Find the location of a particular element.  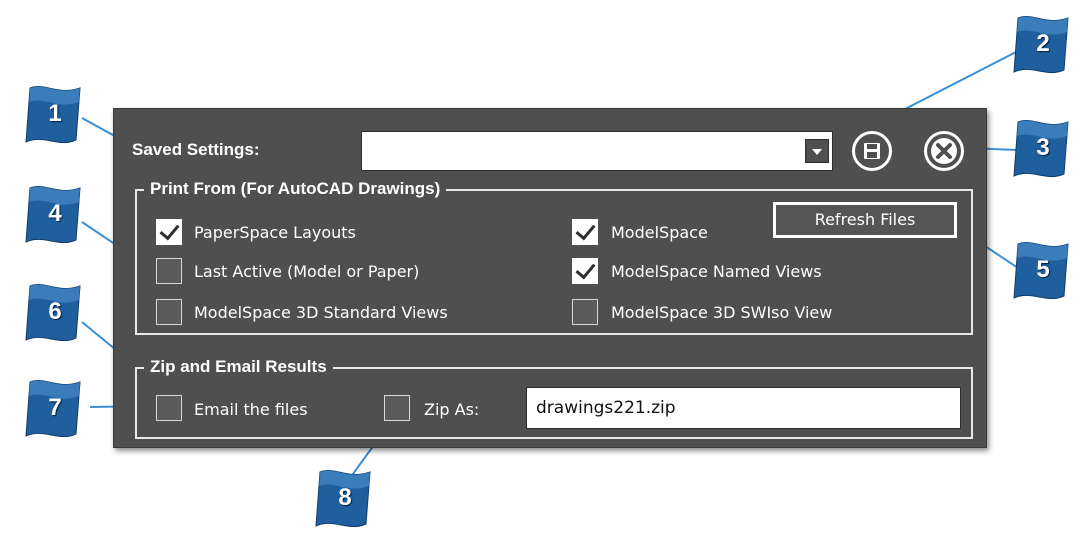

callout-flag-7: 7 is located at coordinates (55, 409).